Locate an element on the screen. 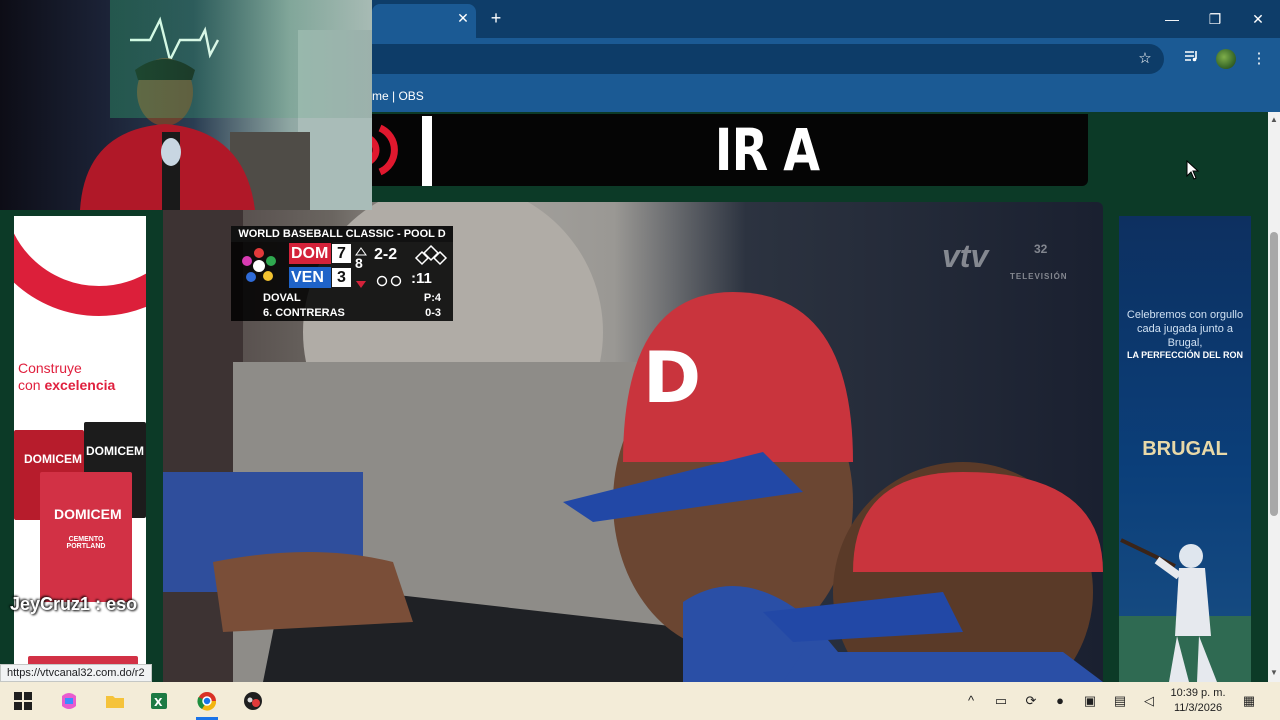 This screenshot has height=720, width=1280. sync-icon: ⟳ is located at coordinates (1031, 701).